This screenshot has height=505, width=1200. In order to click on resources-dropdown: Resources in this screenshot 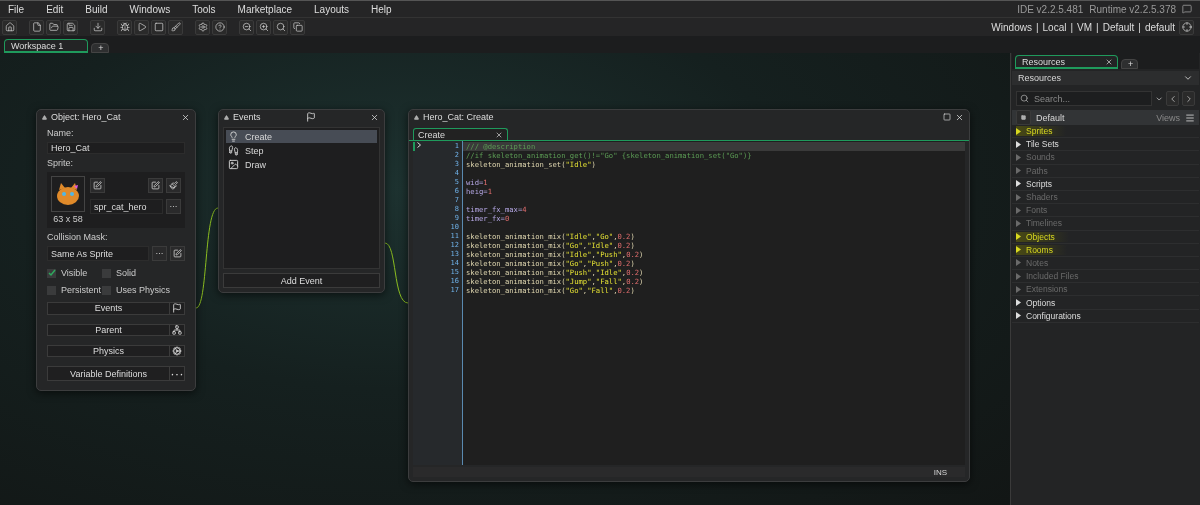, I will do `click(1105, 78)`.